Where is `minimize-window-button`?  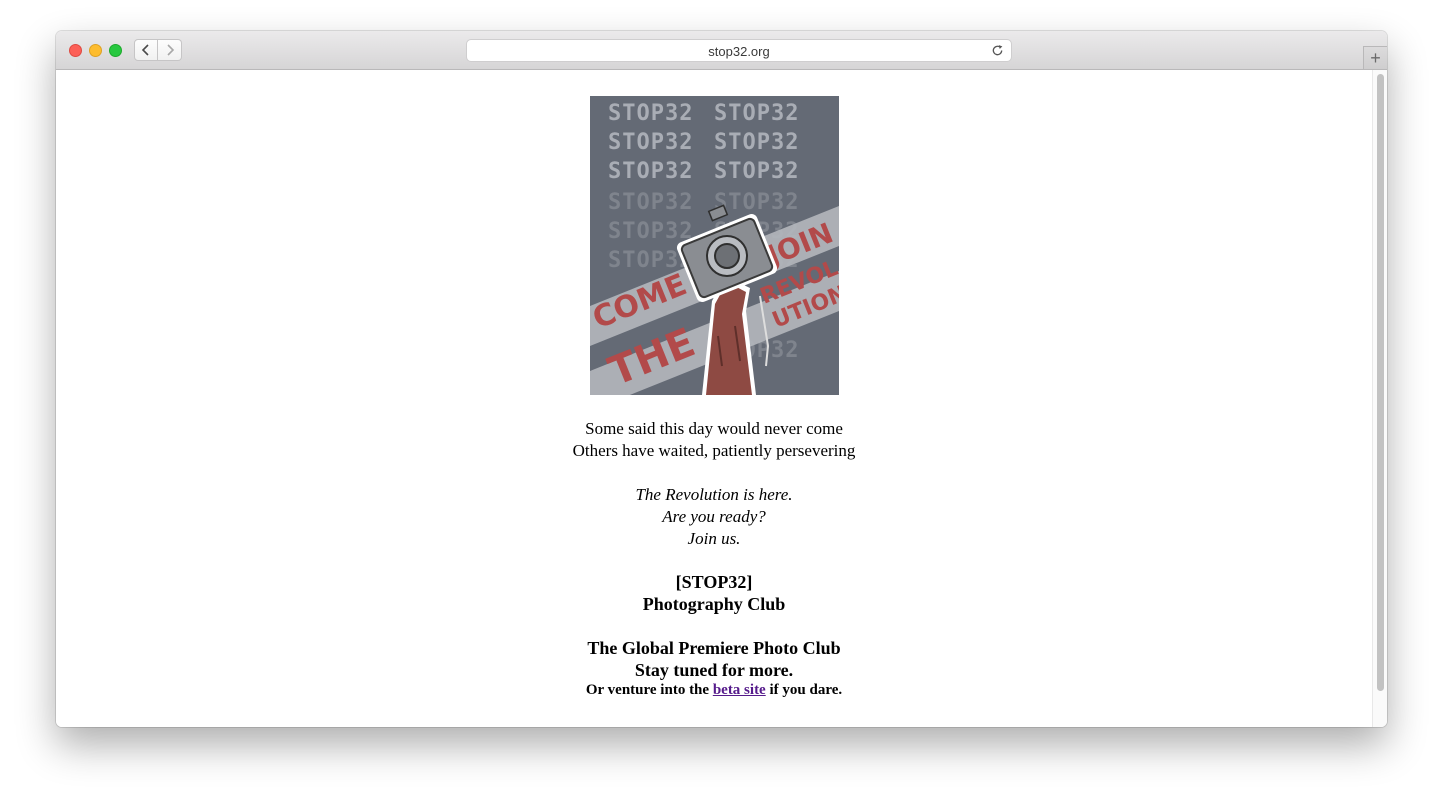
minimize-window-button is located at coordinates (95, 50).